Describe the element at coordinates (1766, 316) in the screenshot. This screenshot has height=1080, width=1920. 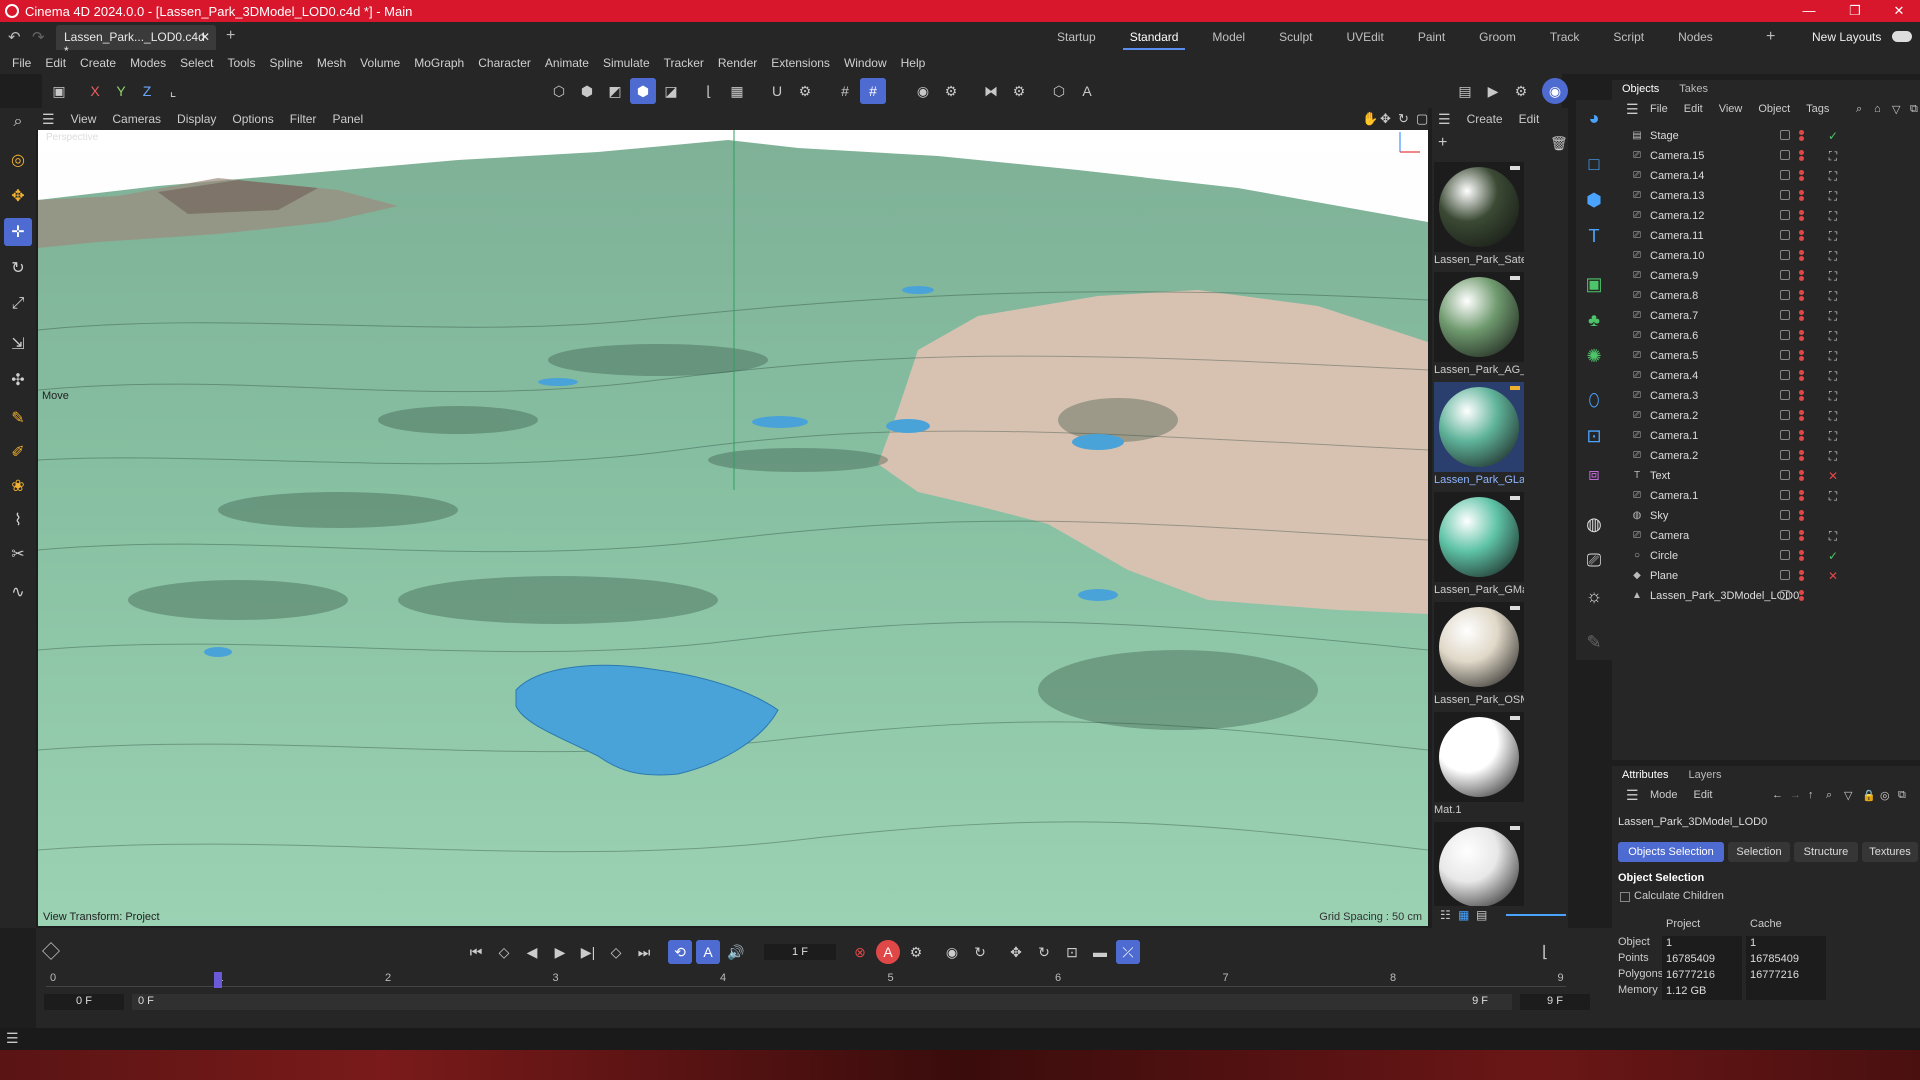
I see `object-row: ⎚ Camera.7 ⛶` at that location.